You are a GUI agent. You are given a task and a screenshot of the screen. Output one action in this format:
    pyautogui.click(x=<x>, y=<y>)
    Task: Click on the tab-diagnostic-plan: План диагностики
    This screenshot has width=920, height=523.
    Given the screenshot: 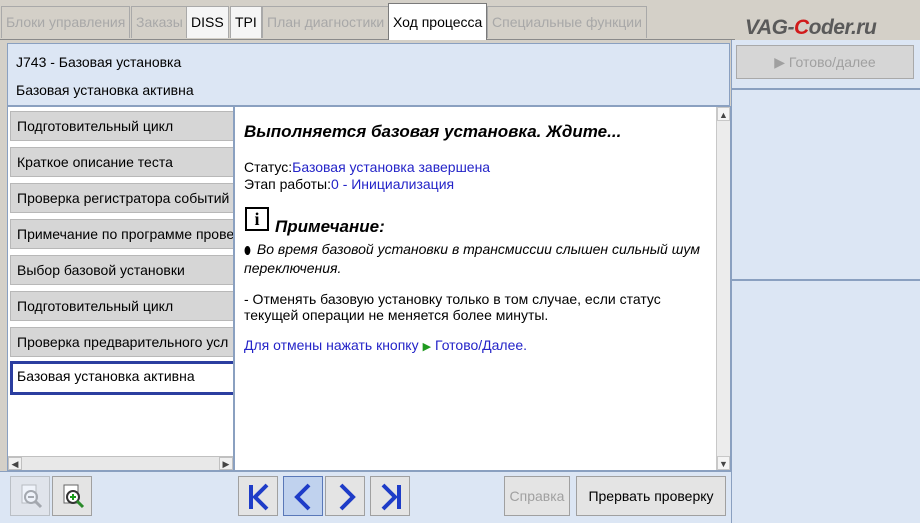 What is the action you would take?
    pyautogui.click(x=326, y=22)
    